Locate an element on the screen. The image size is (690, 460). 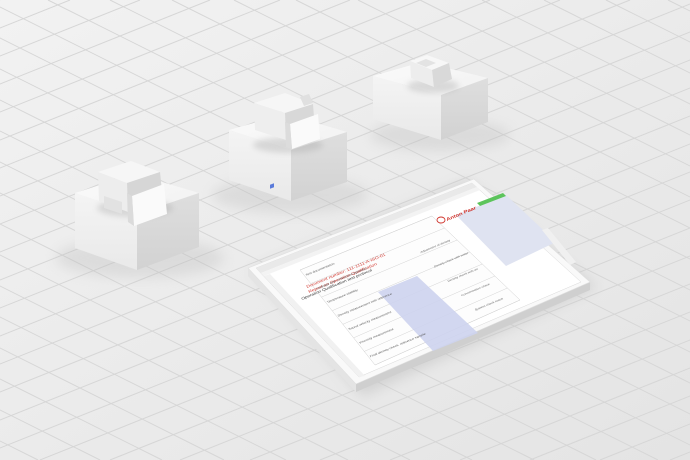
instrument-middle is located at coordinates (288, 123).